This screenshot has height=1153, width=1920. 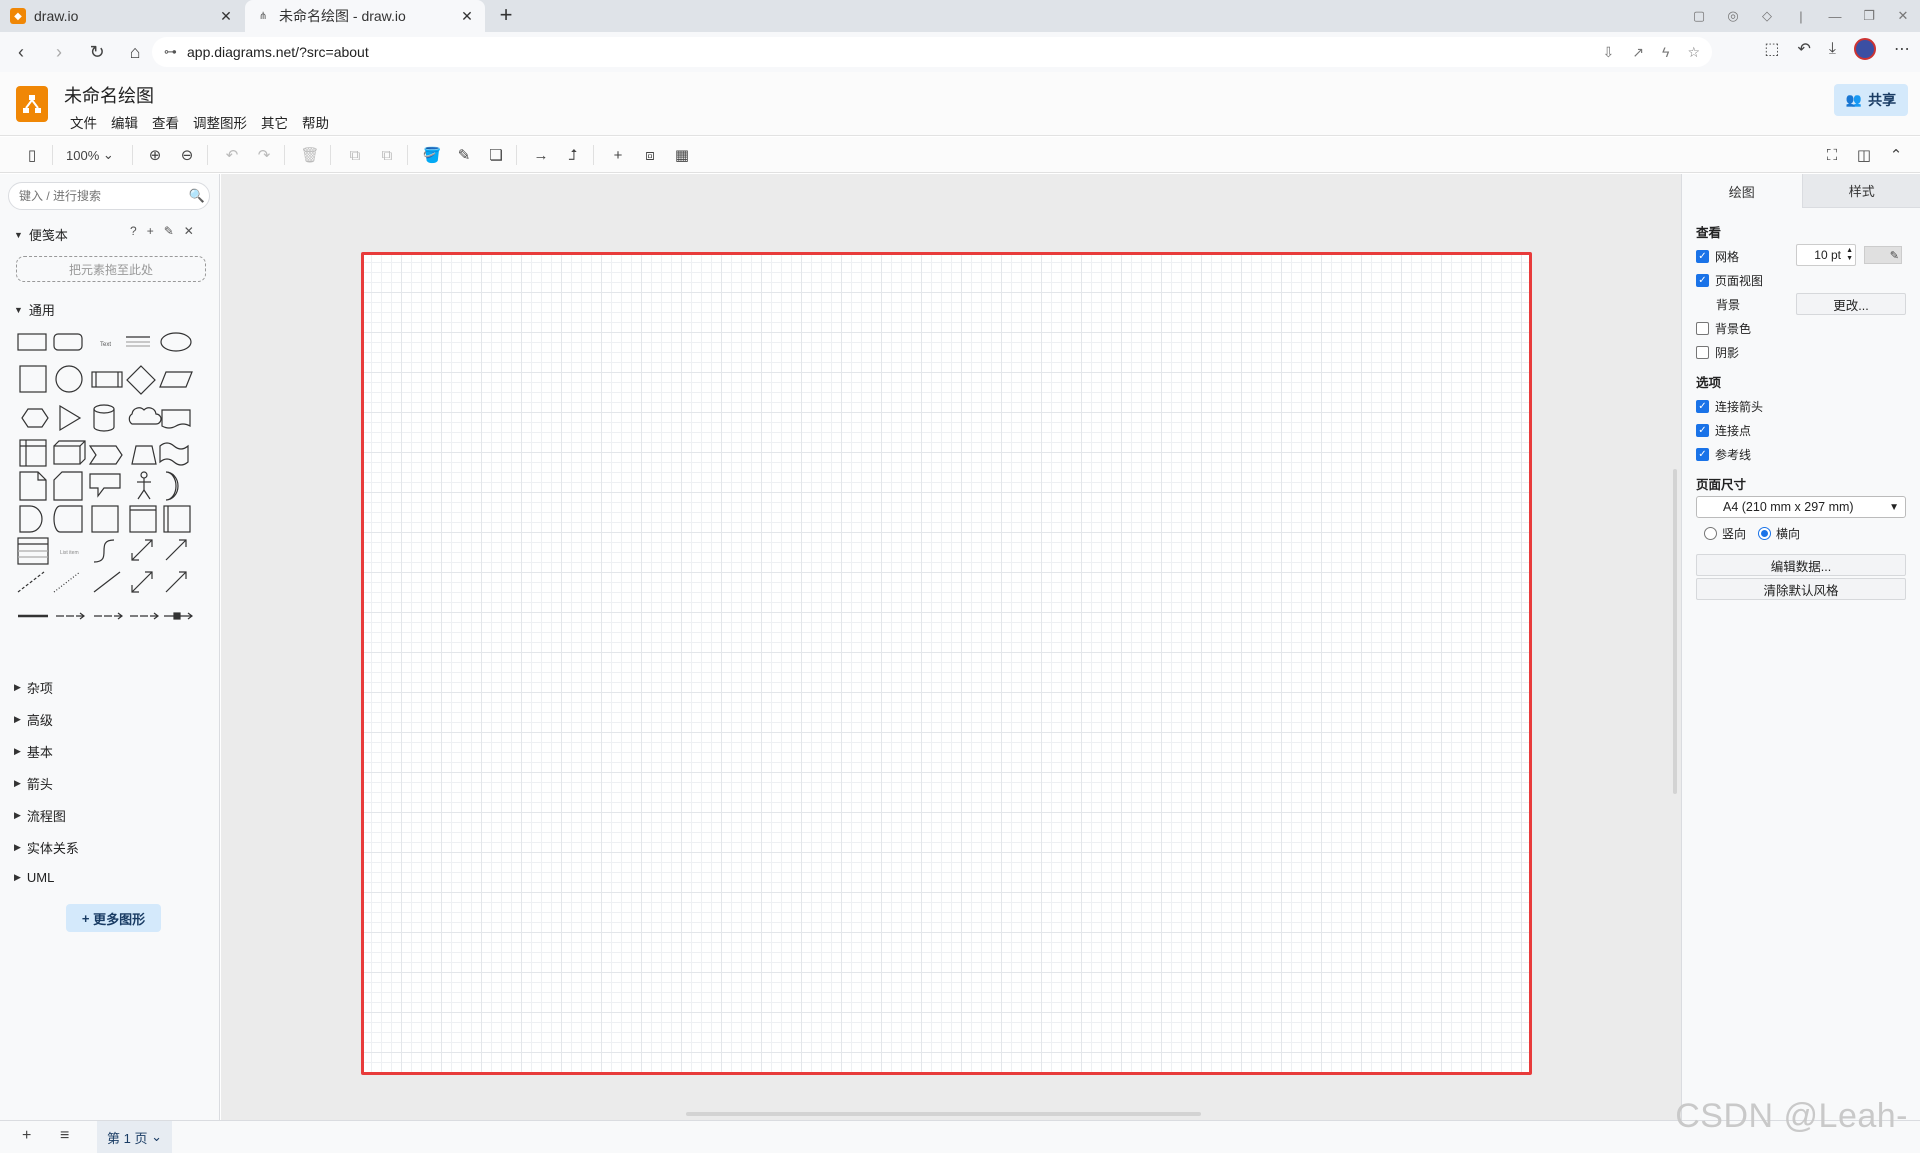 I want to click on guides-option: ✓ 参考线, so click(x=1723, y=454).